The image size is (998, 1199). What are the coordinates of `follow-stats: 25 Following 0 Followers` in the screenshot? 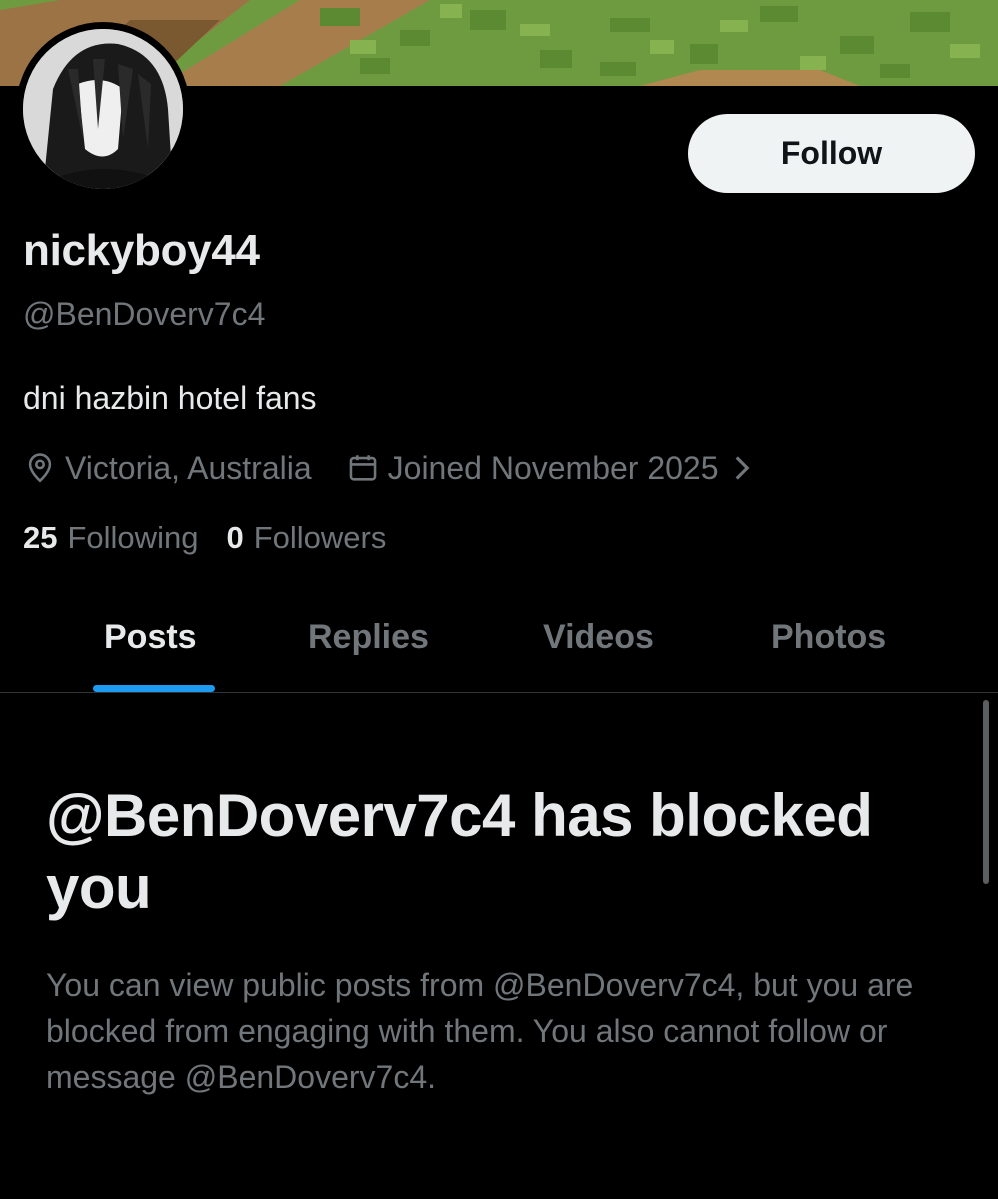 It's located at (204, 538).